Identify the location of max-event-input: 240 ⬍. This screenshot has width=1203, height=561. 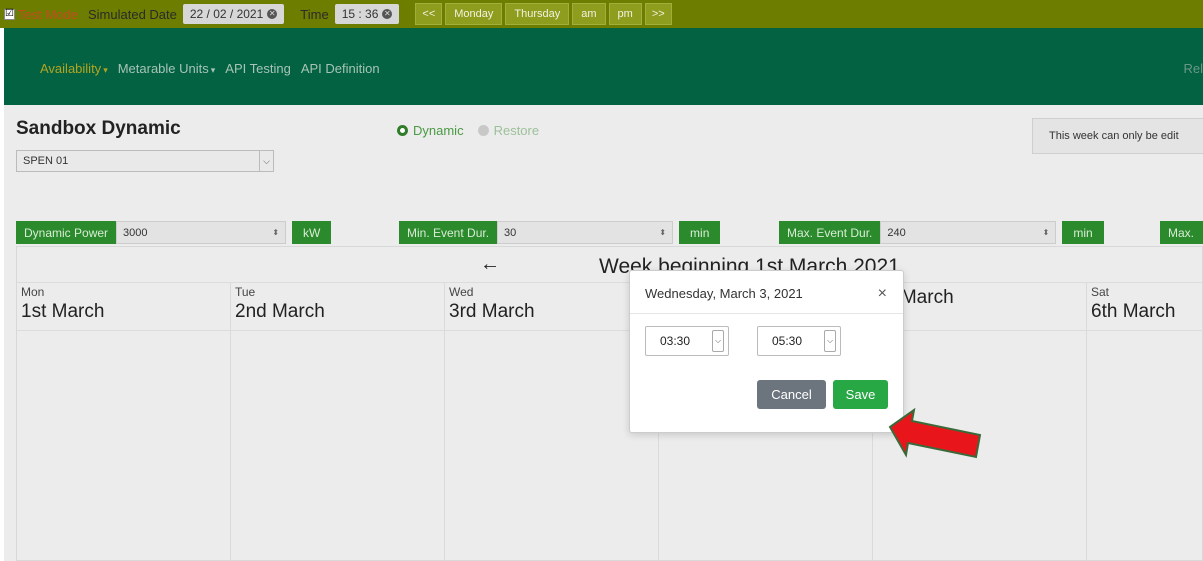
(968, 232).